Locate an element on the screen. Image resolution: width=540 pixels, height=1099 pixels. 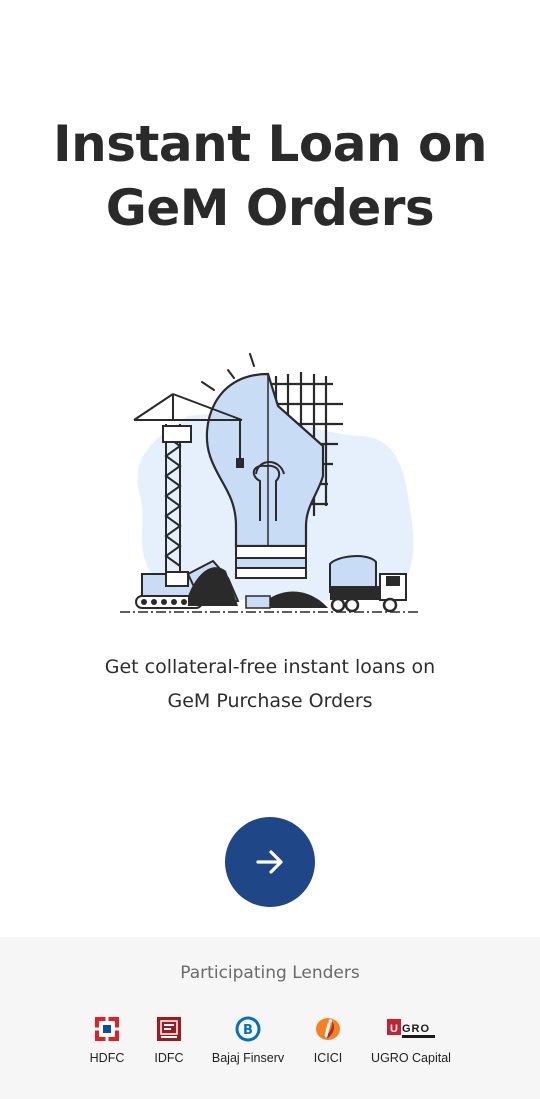
ugro-capital-logo: U GRO is located at coordinates (411, 1029).